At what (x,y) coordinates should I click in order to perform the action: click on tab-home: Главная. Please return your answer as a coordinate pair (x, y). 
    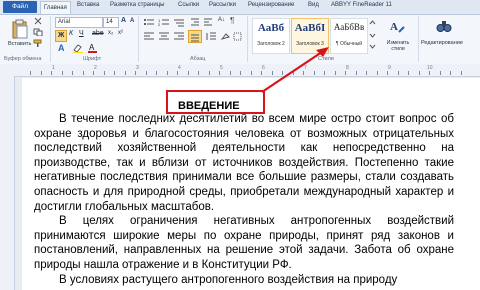
    Looking at the image, I should click on (55, 7).